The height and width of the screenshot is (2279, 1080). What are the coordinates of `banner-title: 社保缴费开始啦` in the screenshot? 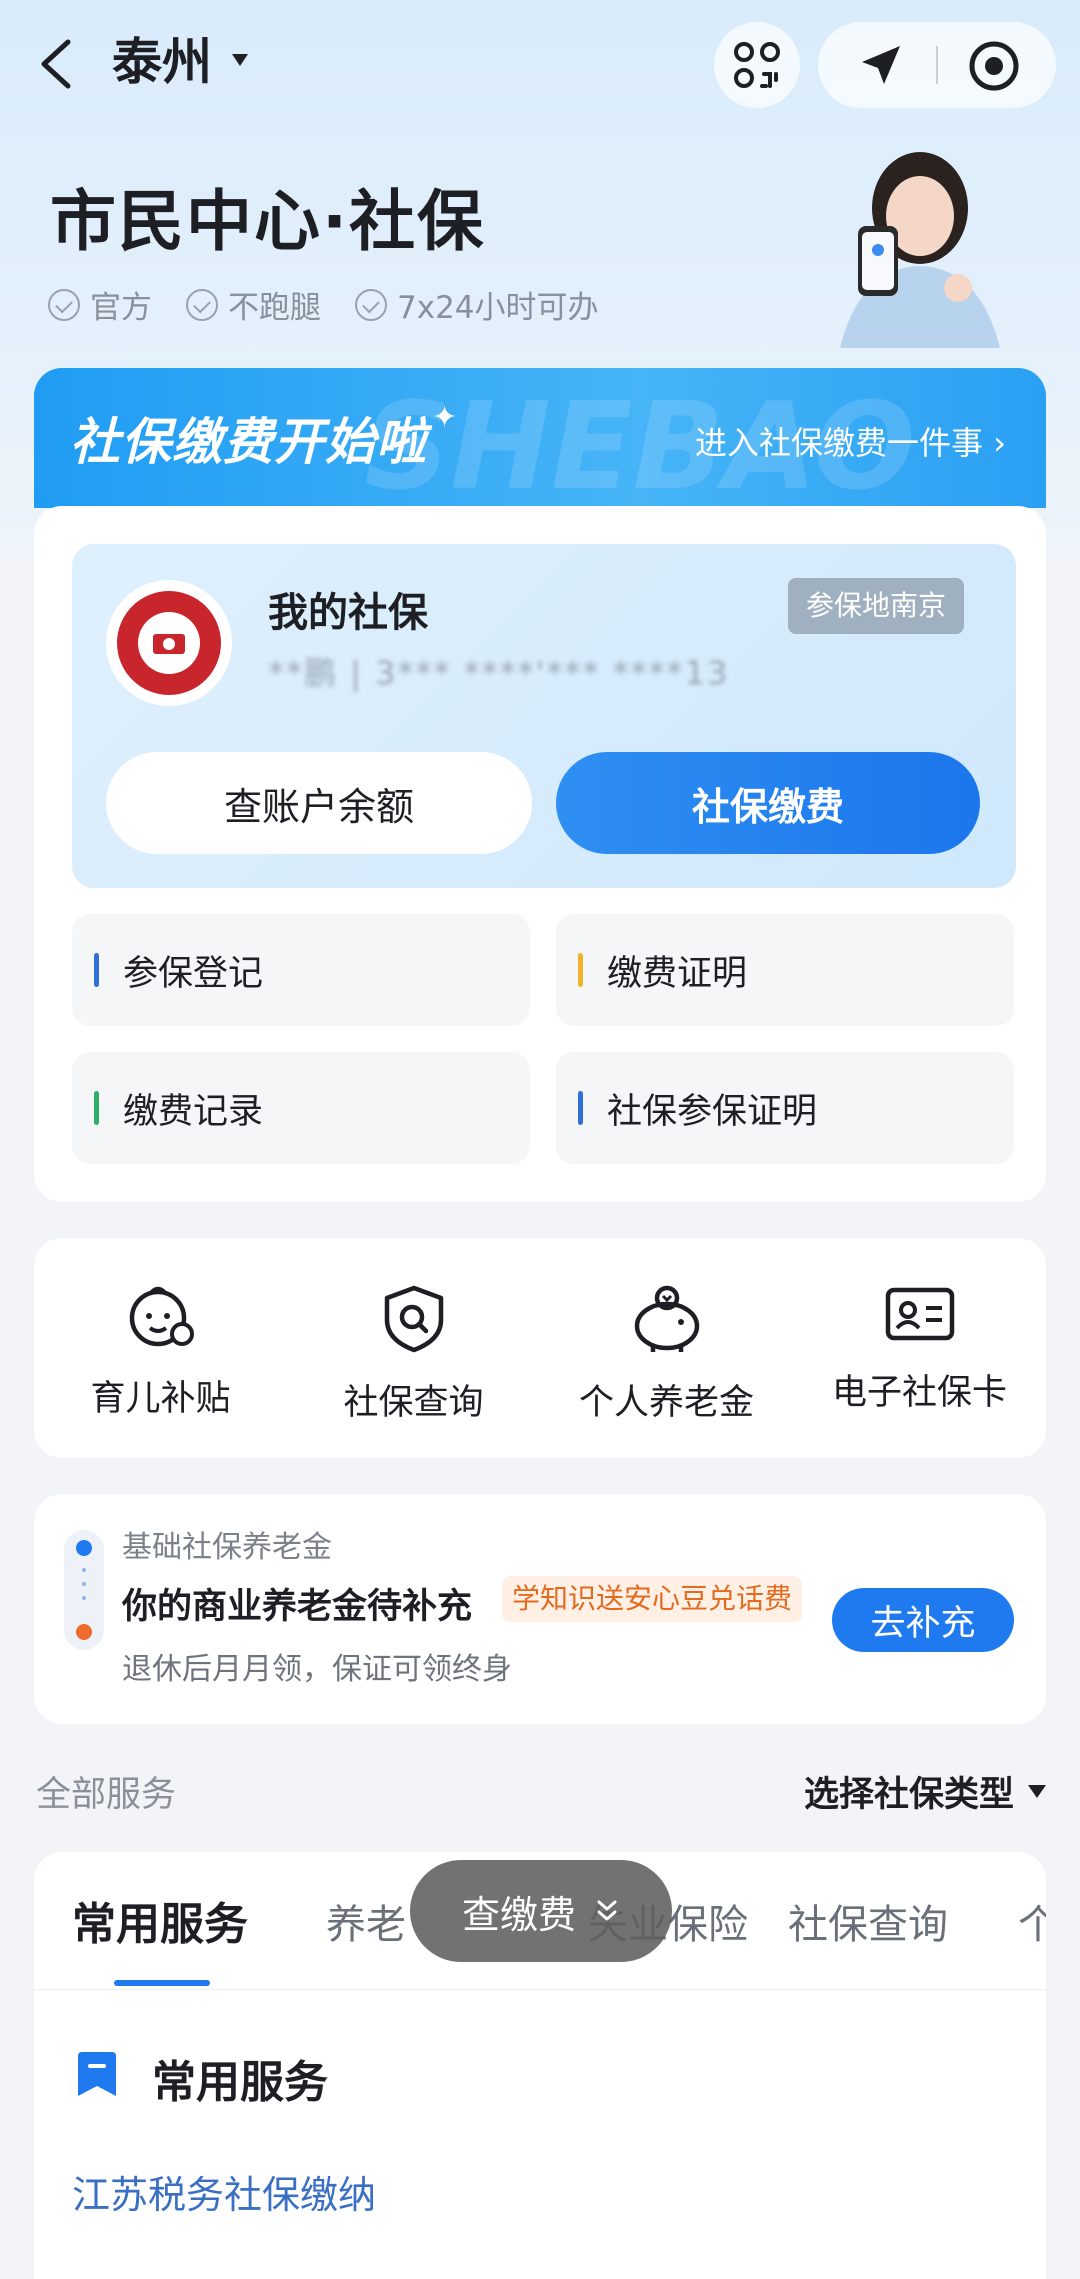 It's located at (248, 442).